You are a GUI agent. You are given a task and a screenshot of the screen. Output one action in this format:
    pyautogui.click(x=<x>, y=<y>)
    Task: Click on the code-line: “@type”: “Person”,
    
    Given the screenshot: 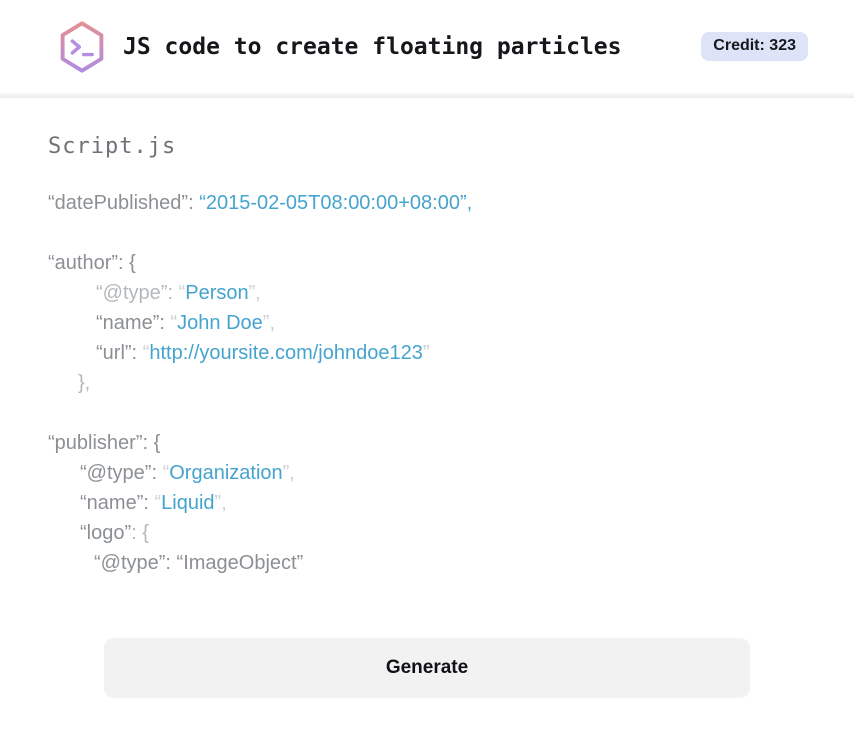 What is the action you would take?
    pyautogui.click(x=427, y=293)
    